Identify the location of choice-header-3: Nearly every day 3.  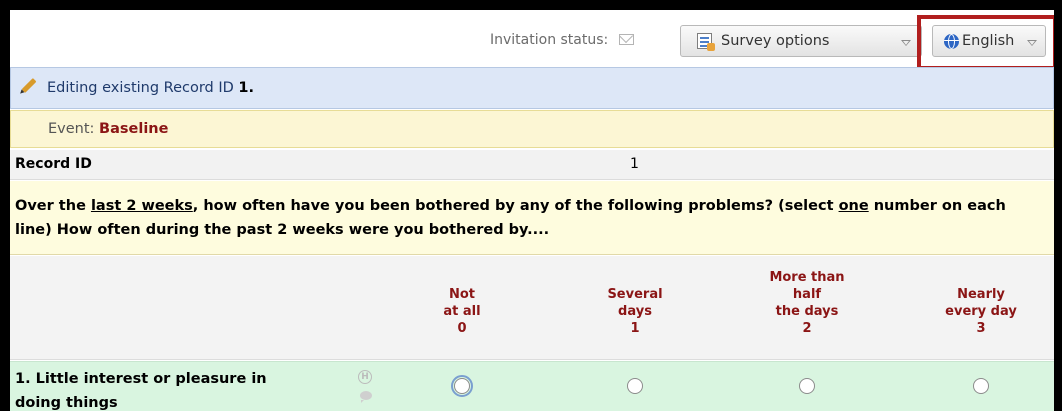
(981, 311).